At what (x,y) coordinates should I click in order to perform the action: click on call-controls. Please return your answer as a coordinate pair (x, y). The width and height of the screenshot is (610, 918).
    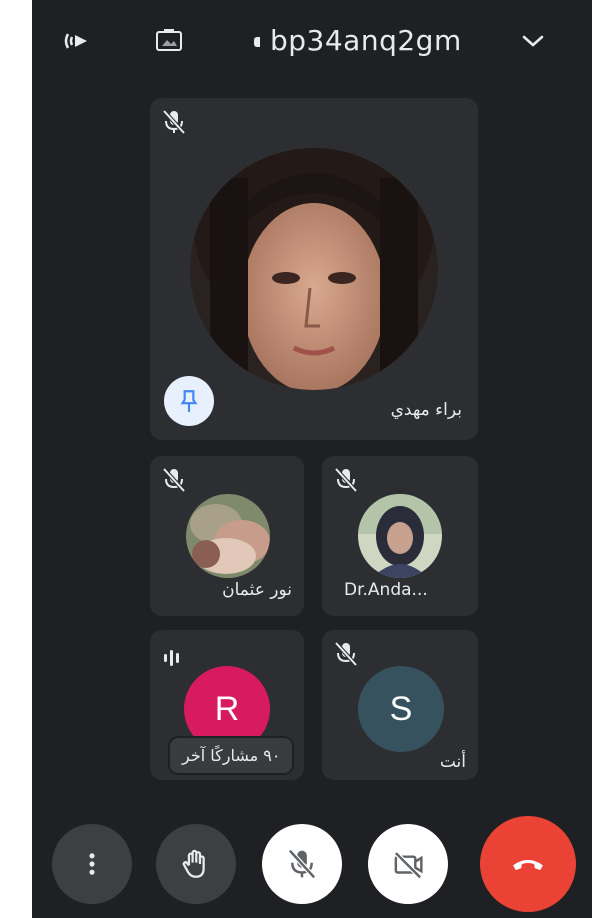
    Looking at the image, I should click on (312, 866).